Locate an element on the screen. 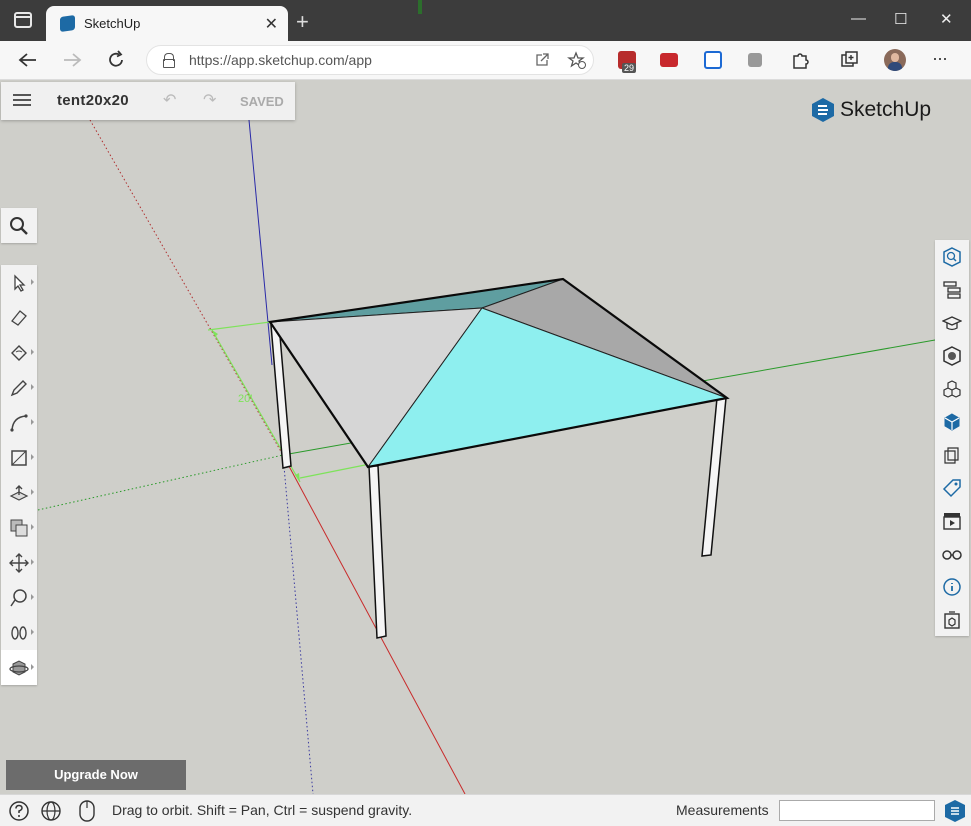  green-axis-negative is located at coordinates (160, 482).